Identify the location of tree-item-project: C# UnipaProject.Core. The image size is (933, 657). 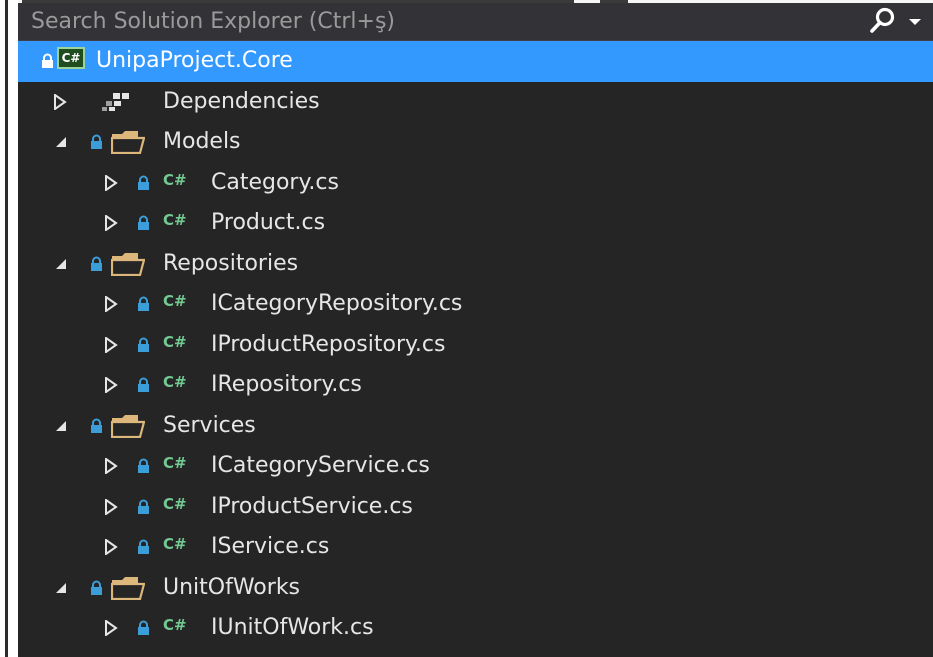
(475, 61).